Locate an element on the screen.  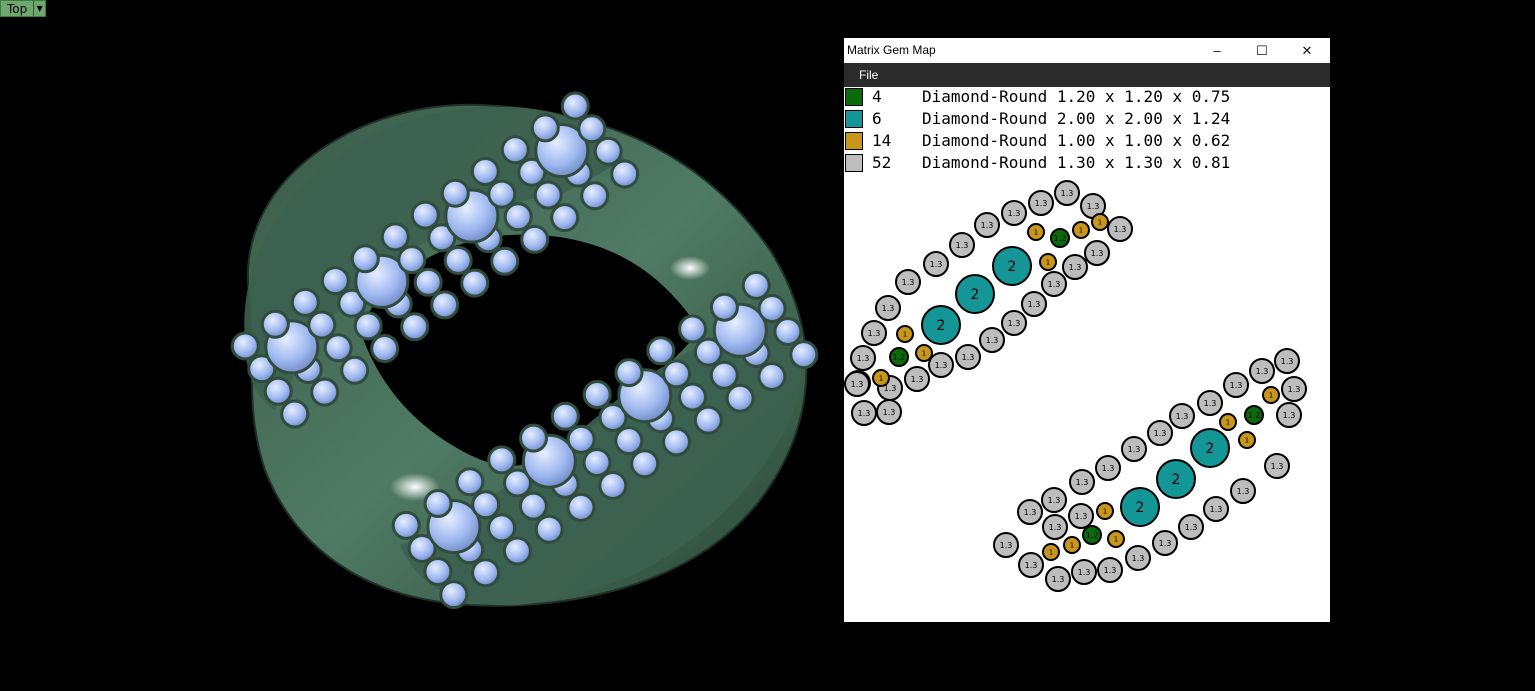
viewport-label: Top ▼ is located at coordinates (23, 8).